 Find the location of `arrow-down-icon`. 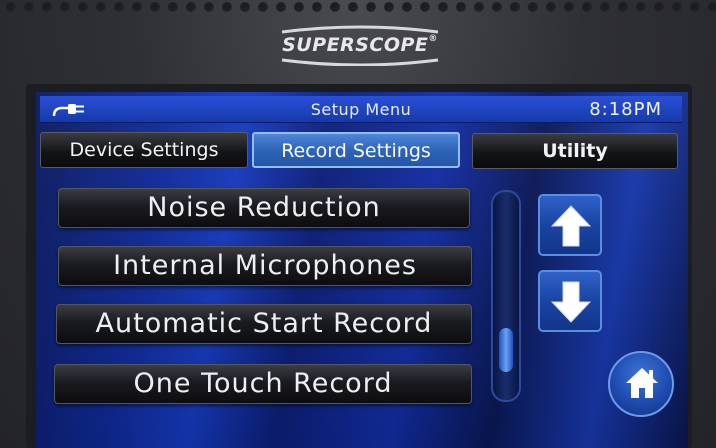

arrow-down-icon is located at coordinates (571, 302).